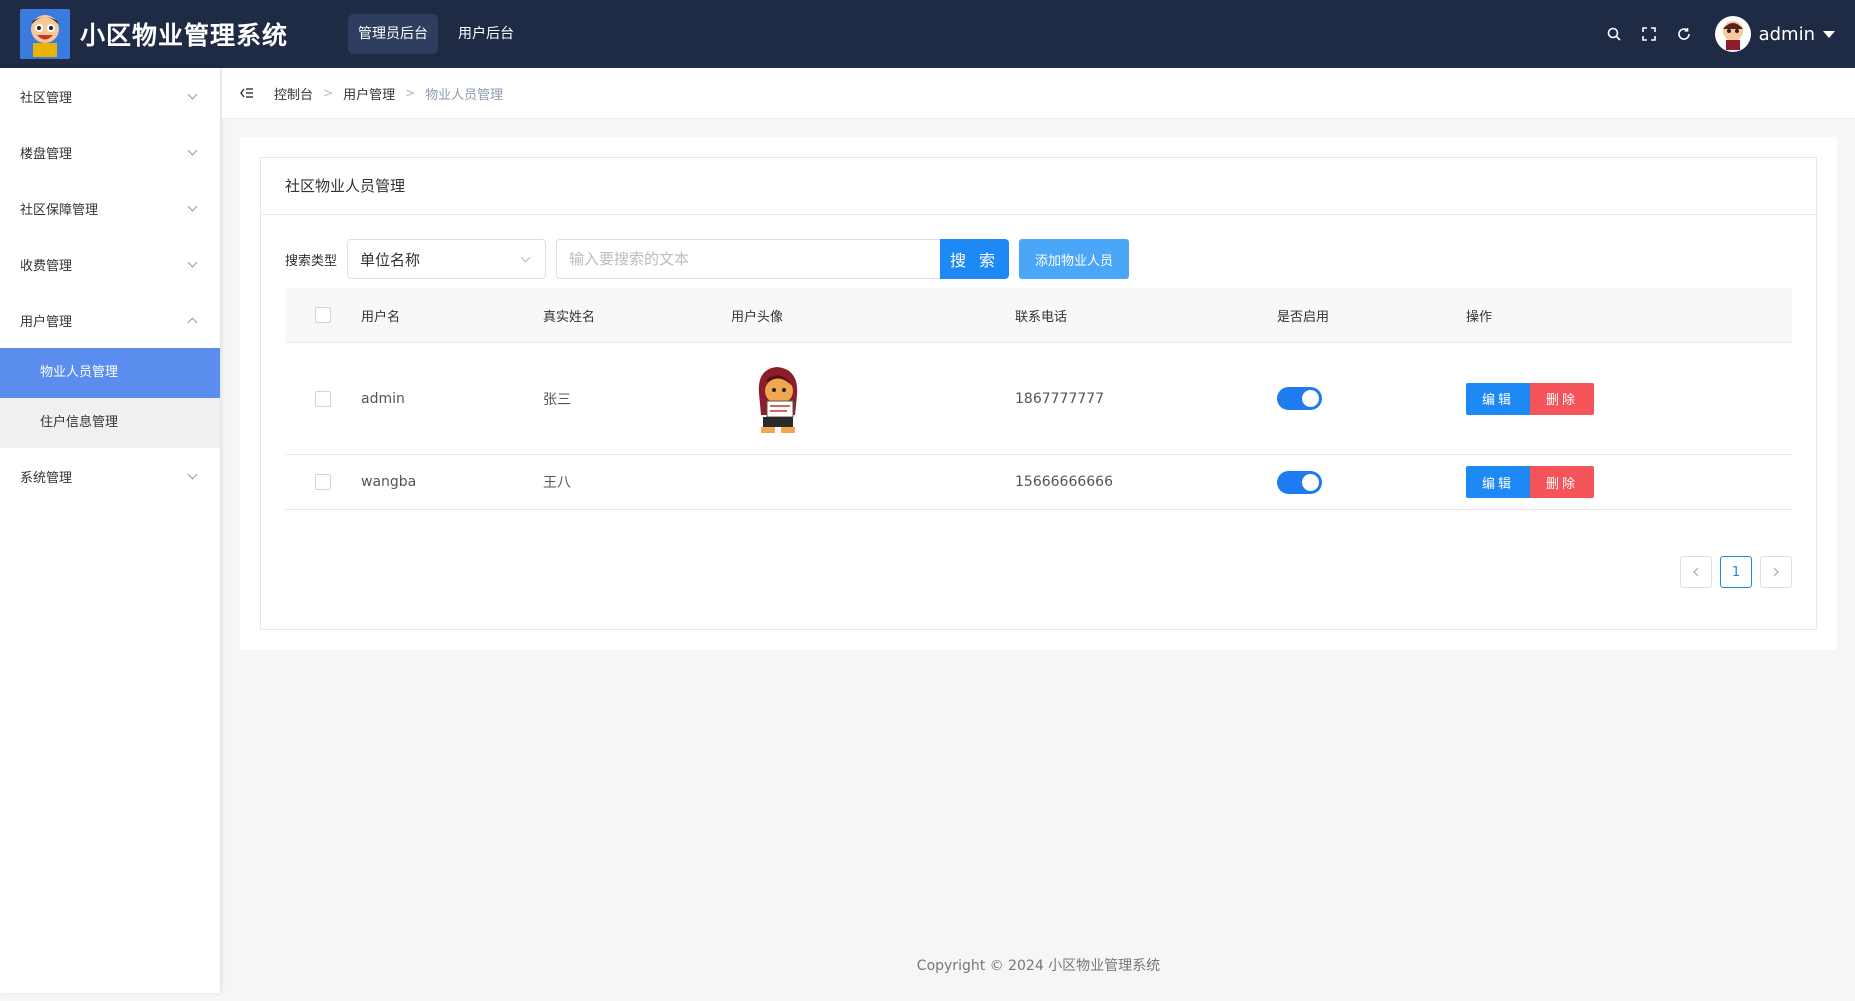  I want to click on cell-phone: 1867777777, so click(1060, 398).